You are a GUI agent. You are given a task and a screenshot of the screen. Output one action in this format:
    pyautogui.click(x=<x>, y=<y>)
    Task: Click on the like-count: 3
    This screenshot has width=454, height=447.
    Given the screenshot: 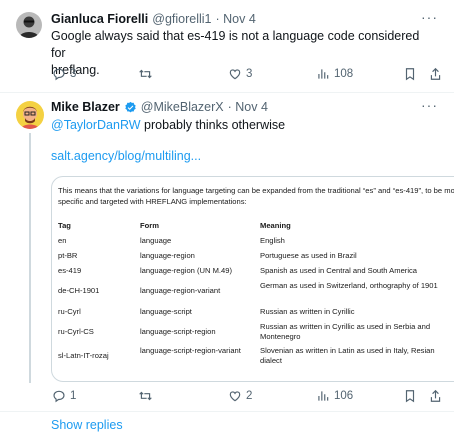 What is the action you would take?
    pyautogui.click(x=249, y=74)
    